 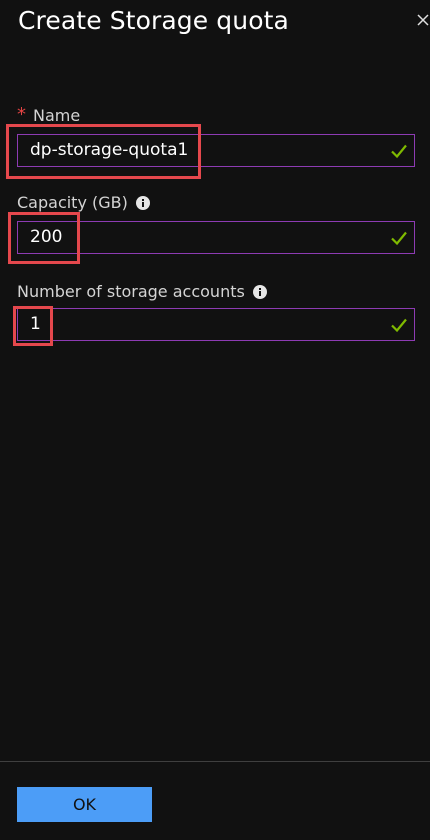 What do you see at coordinates (153, 20) in the screenshot?
I see `blade-title: Create Storage quota` at bounding box center [153, 20].